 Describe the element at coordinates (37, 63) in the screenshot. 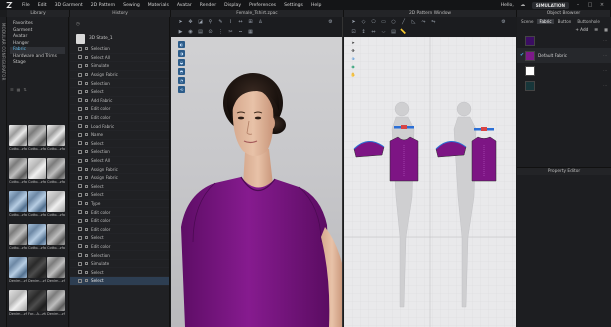

I see `library-item-stage: Stage` at that location.